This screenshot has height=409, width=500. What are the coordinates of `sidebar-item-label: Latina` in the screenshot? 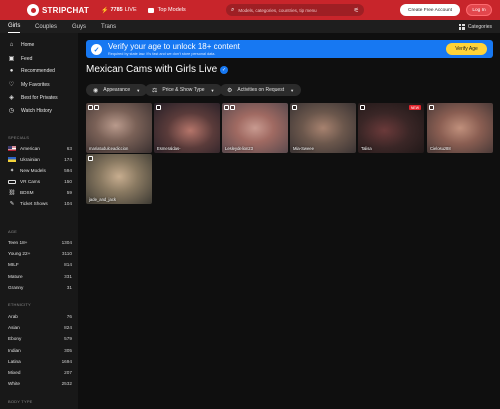 It's located at (14, 361).